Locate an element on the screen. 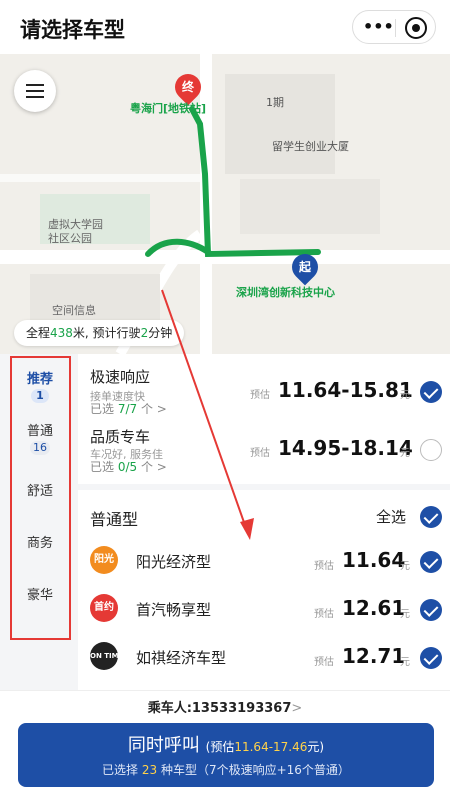  call-button-line1: 同时呼叫 (预估11.64-17.46元) is located at coordinates (226, 744).